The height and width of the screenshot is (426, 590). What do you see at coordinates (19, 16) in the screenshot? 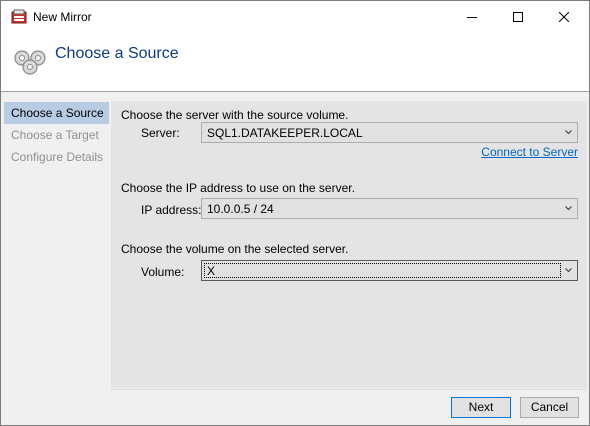
I see `app-icon` at bounding box center [19, 16].